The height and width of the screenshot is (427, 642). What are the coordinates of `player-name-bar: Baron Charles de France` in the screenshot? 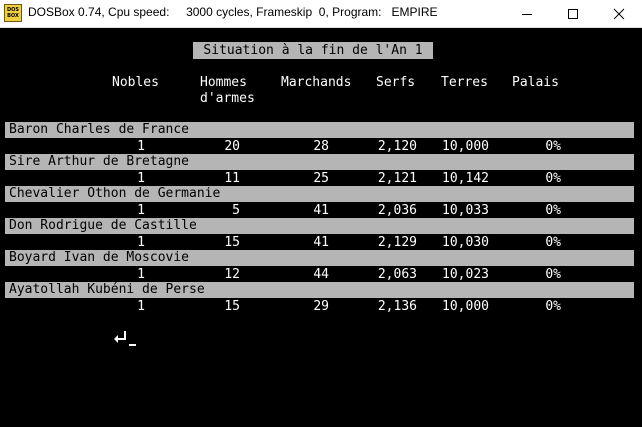 It's located at (319, 130).